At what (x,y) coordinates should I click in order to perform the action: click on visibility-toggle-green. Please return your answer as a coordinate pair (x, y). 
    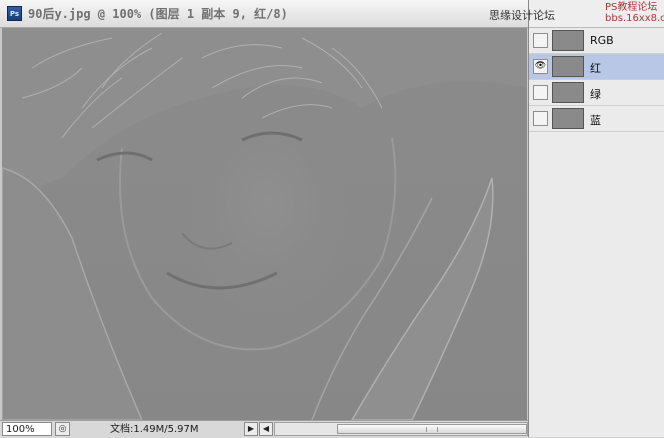
    Looking at the image, I should click on (540, 92).